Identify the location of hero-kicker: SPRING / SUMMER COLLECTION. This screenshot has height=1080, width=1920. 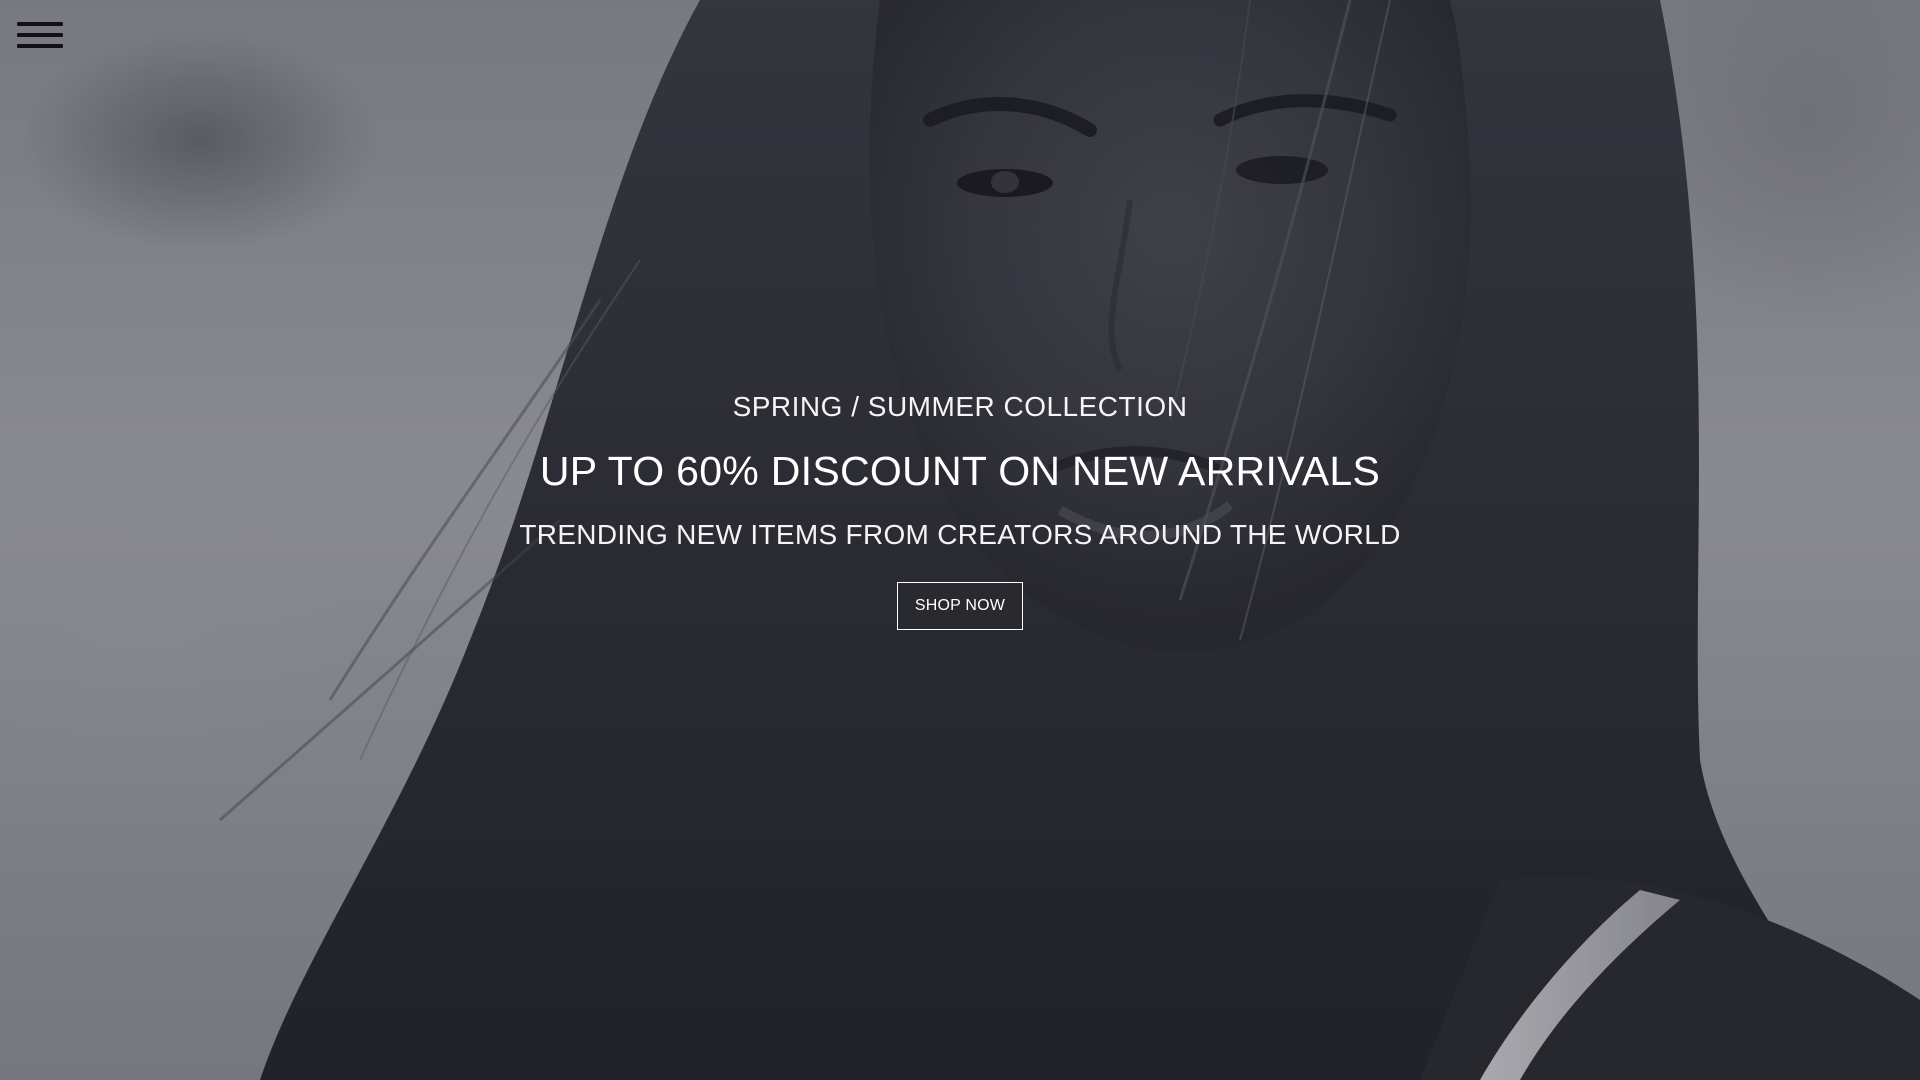
(960, 406).